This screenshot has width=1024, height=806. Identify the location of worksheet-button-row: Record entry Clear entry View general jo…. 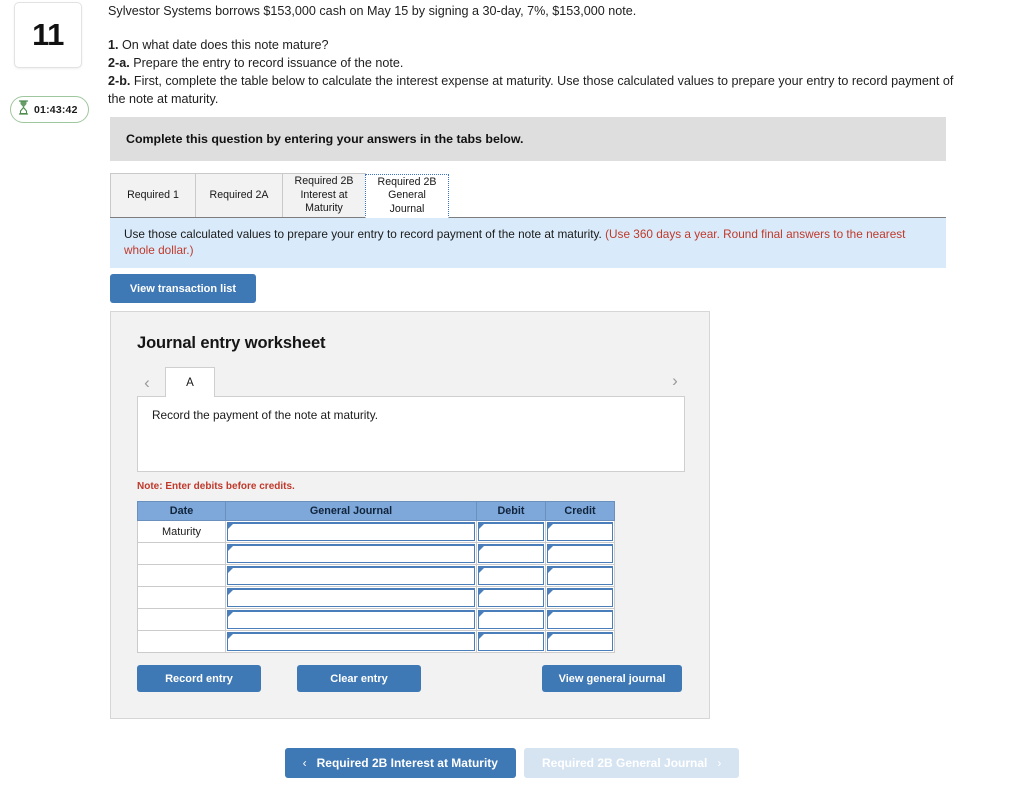
(409, 678).